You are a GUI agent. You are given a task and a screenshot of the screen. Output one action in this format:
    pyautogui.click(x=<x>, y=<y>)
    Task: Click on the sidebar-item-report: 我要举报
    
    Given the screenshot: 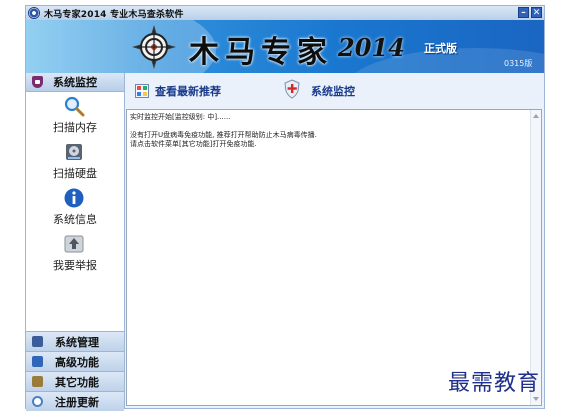 What is the action you would take?
    pyautogui.click(x=75, y=254)
    